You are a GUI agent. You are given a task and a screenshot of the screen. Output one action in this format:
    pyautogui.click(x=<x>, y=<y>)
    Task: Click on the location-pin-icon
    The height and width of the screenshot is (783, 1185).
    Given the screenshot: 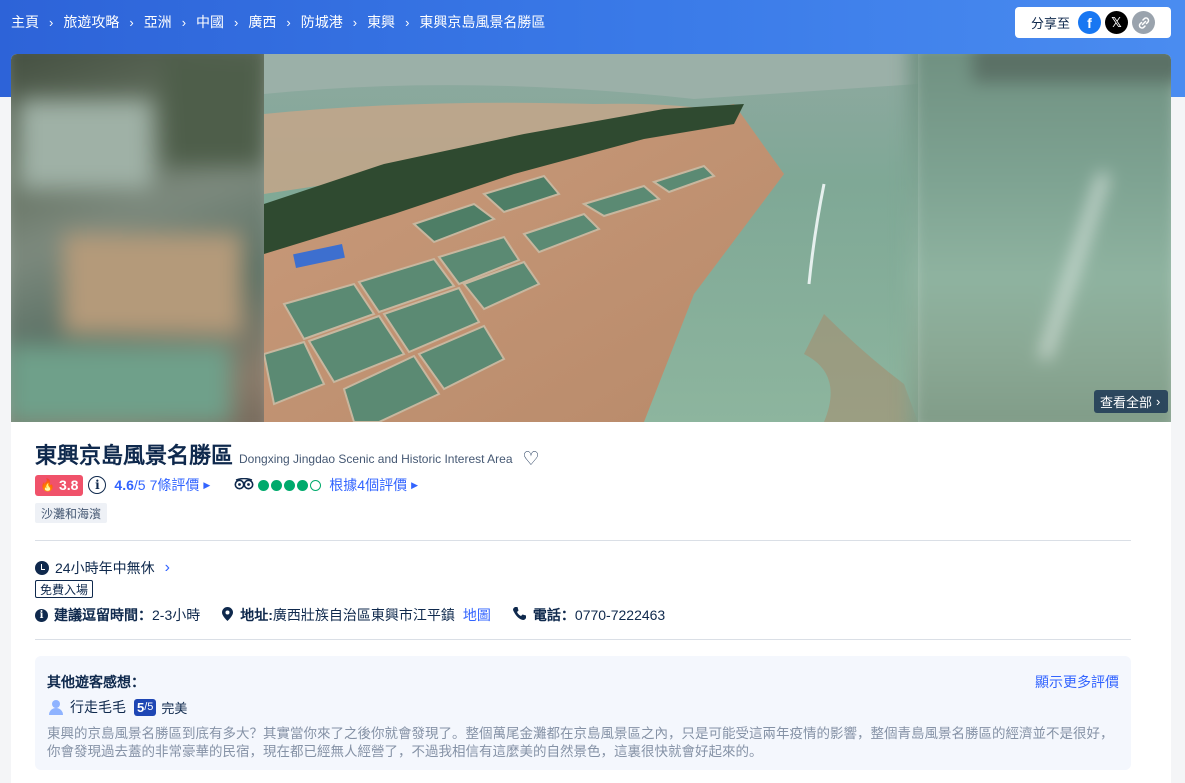 What is the action you would take?
    pyautogui.click(x=228, y=615)
    